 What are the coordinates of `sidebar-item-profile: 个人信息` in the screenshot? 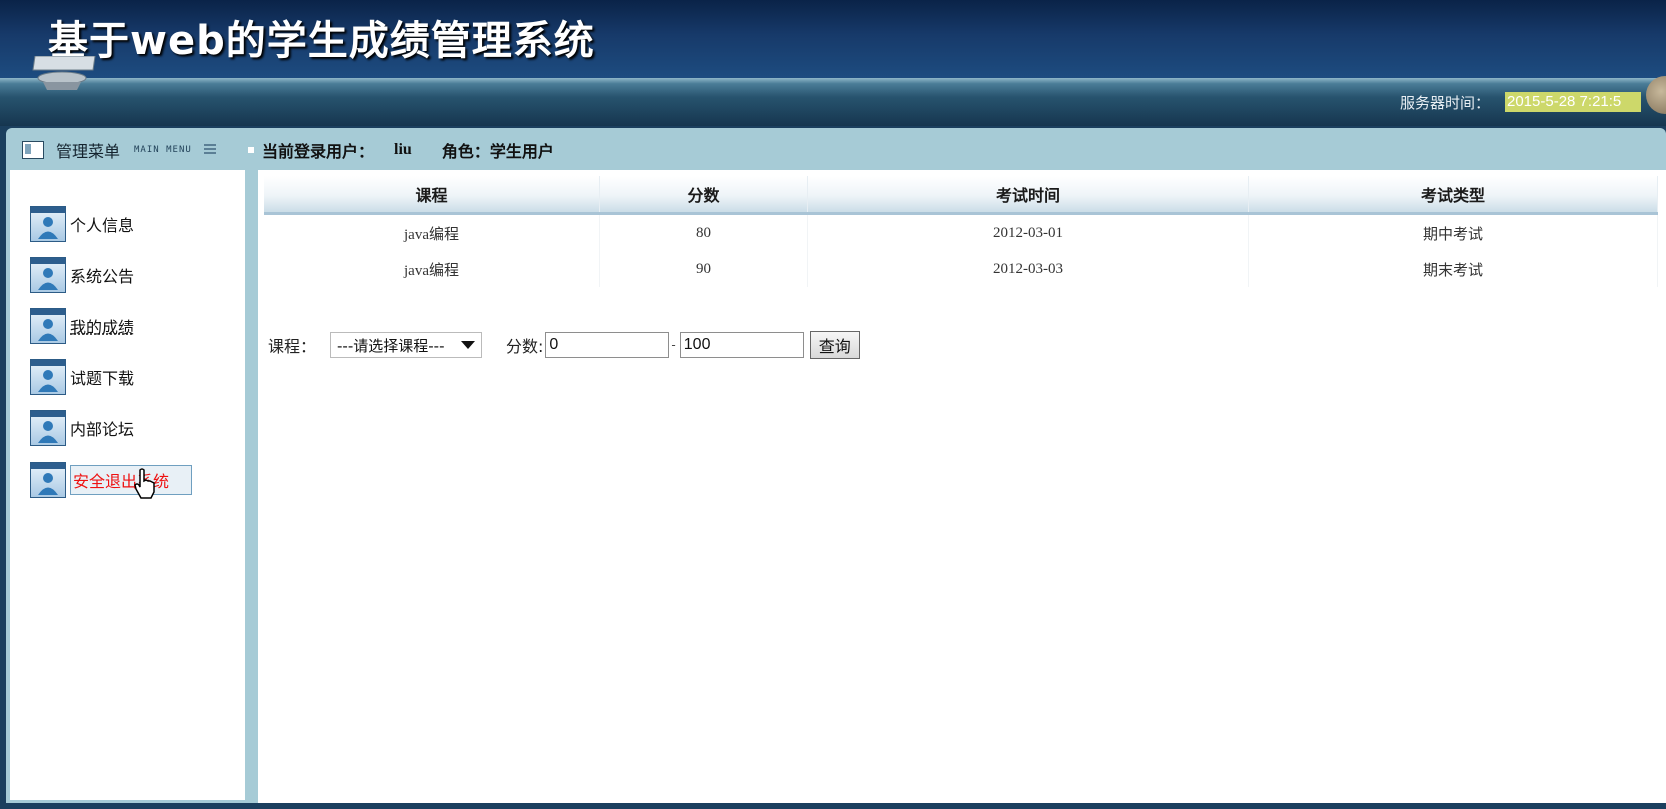 It's located at (82, 224).